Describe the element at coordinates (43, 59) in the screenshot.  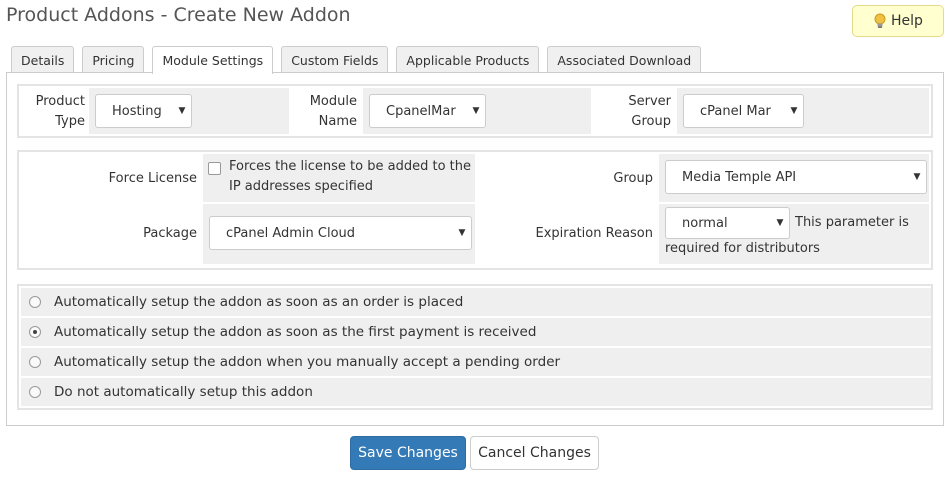
I see `tab-details: Details` at that location.